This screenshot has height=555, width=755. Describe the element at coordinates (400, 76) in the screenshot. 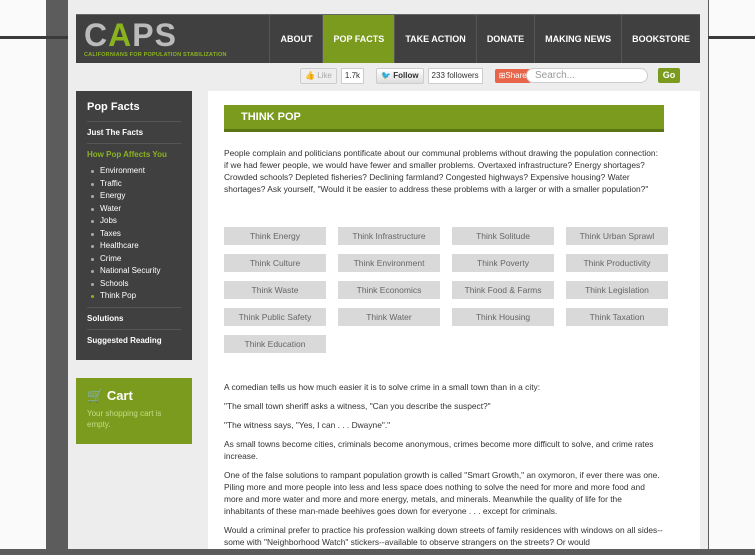

I see `follow-button: 🐦 Follow` at that location.